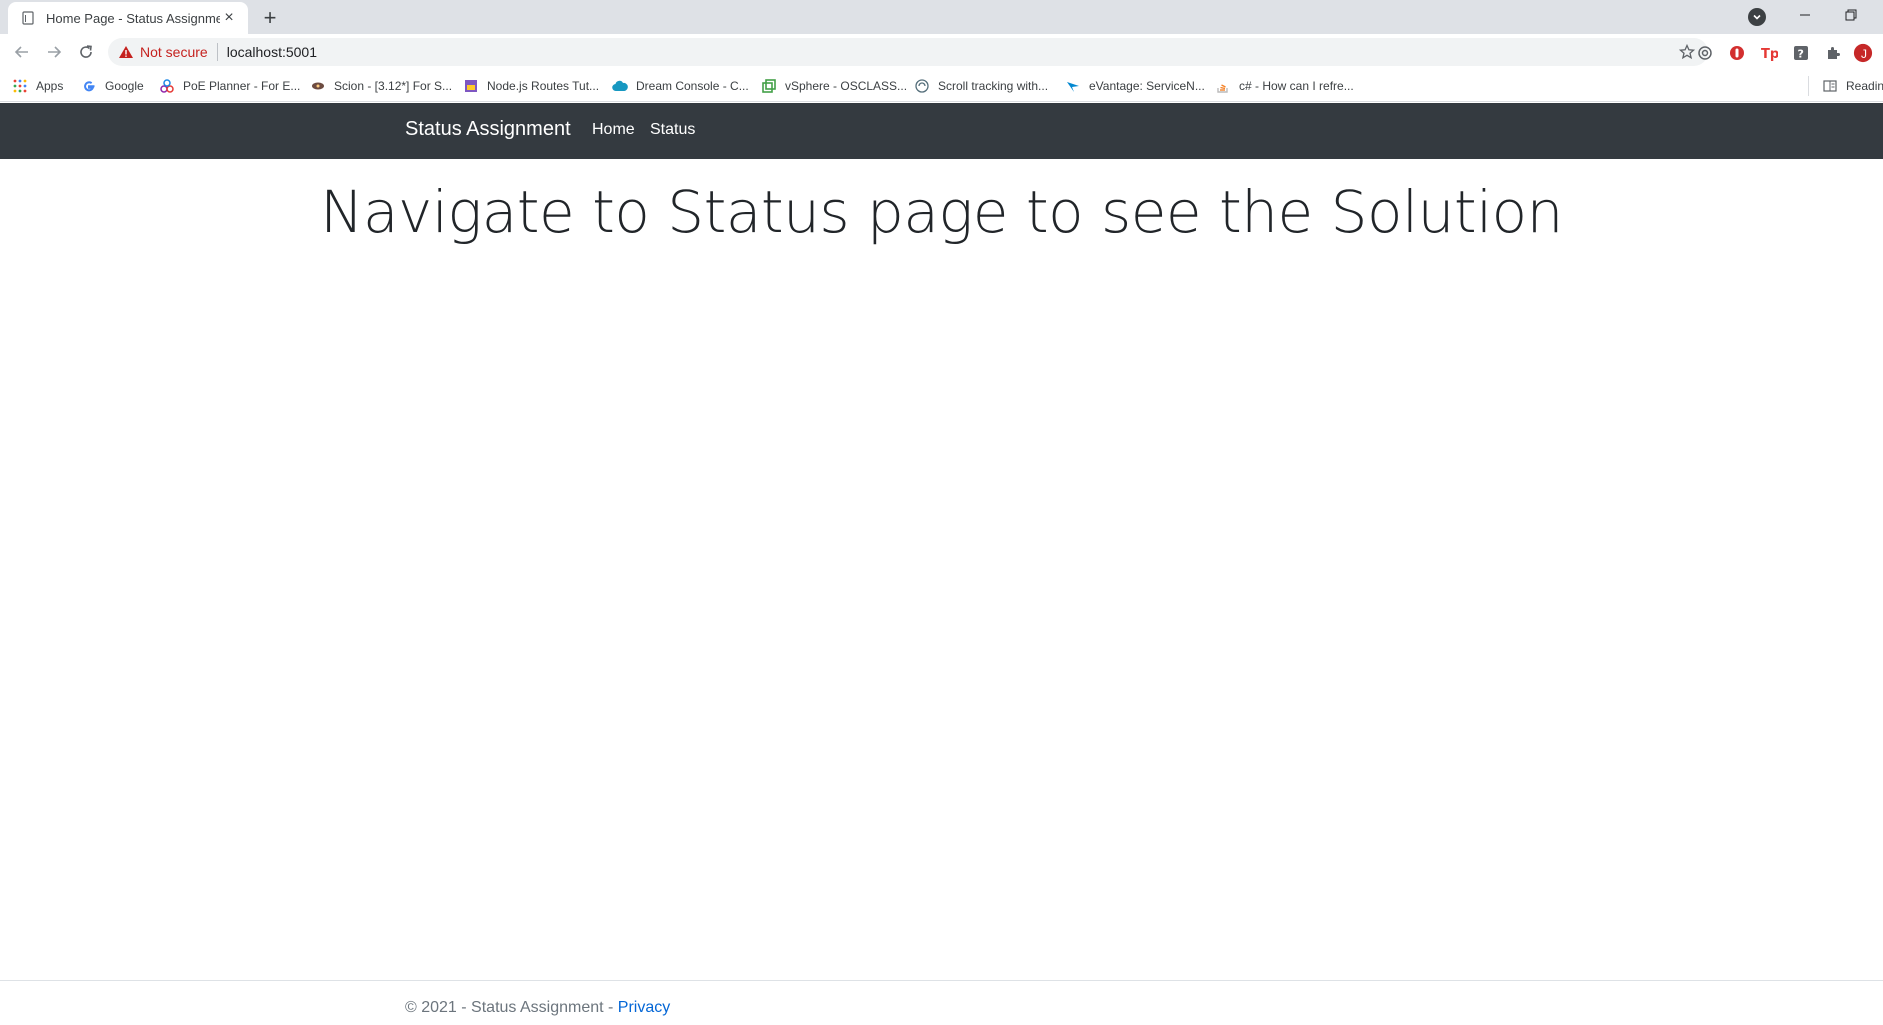 This screenshot has width=1883, height=1025. I want to click on restore-window-icon, so click(1851, 15).